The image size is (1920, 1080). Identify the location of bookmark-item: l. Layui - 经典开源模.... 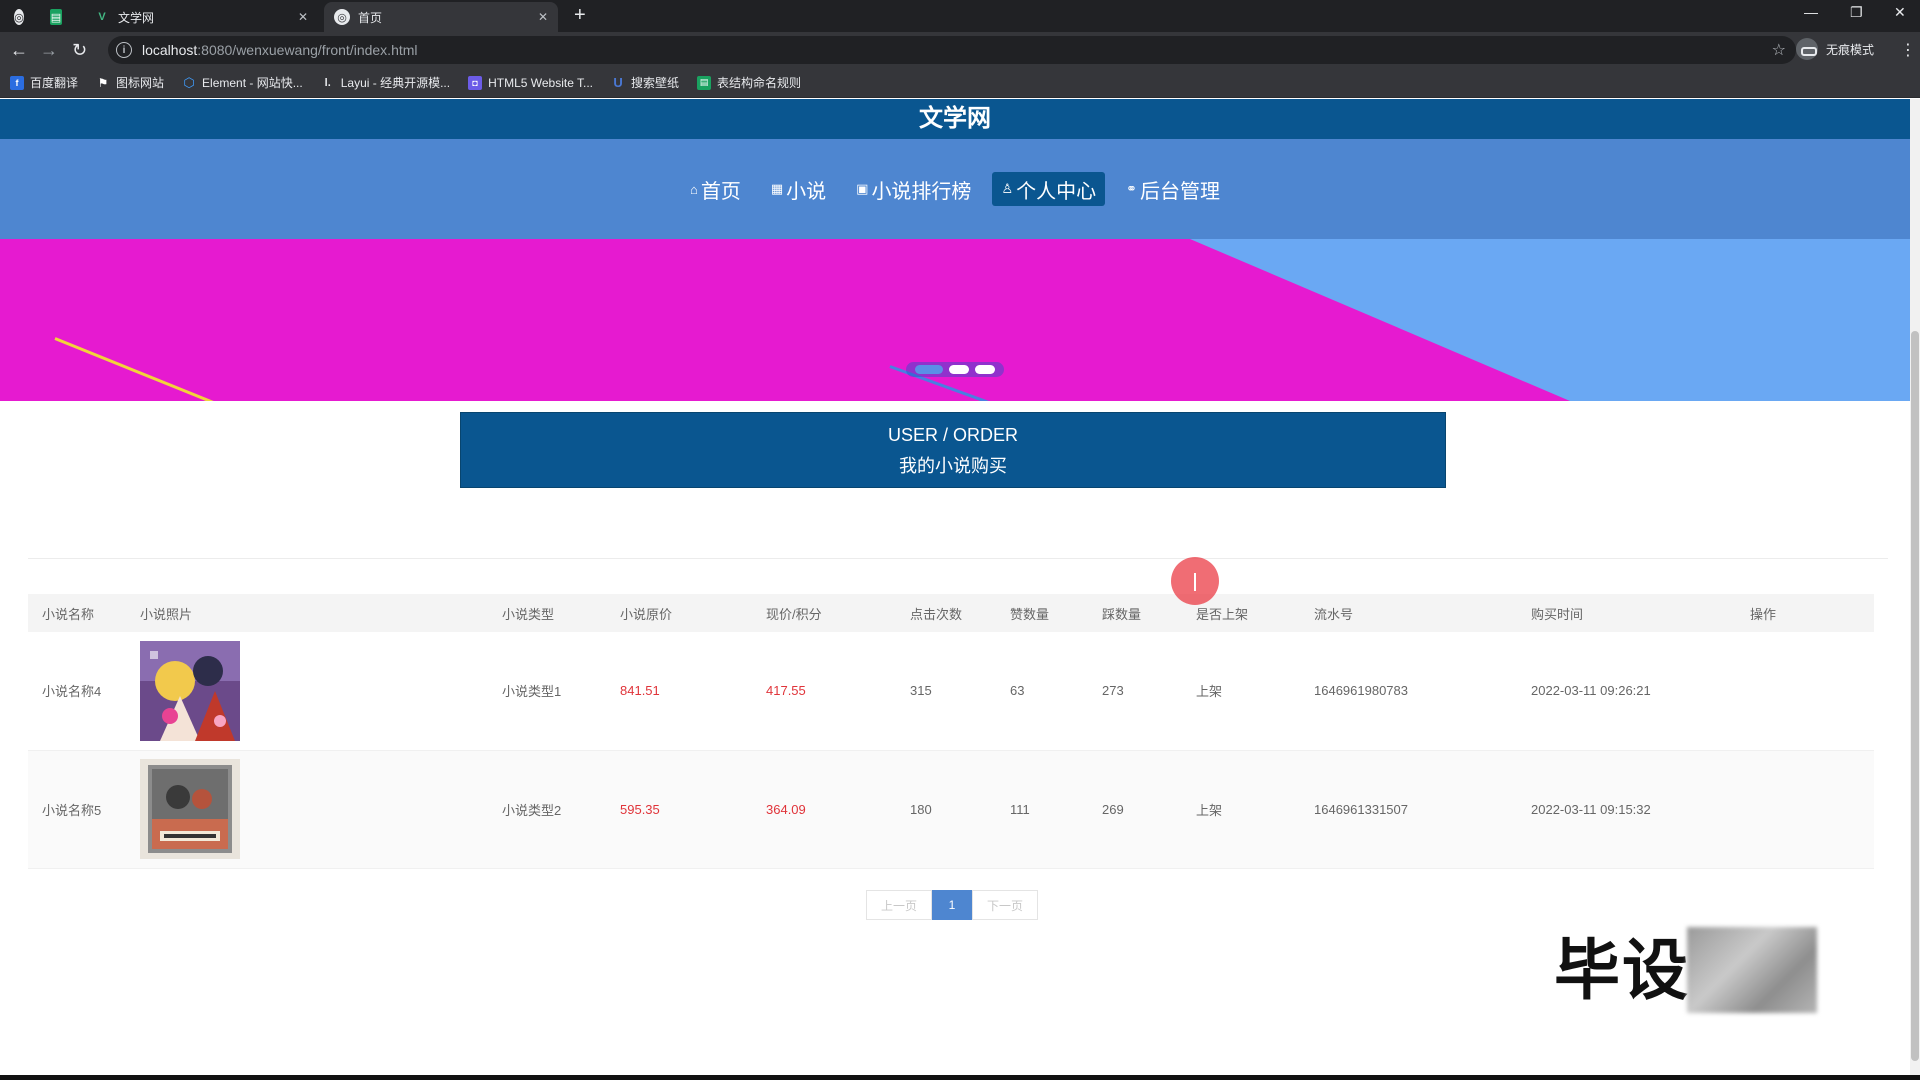
(385, 82).